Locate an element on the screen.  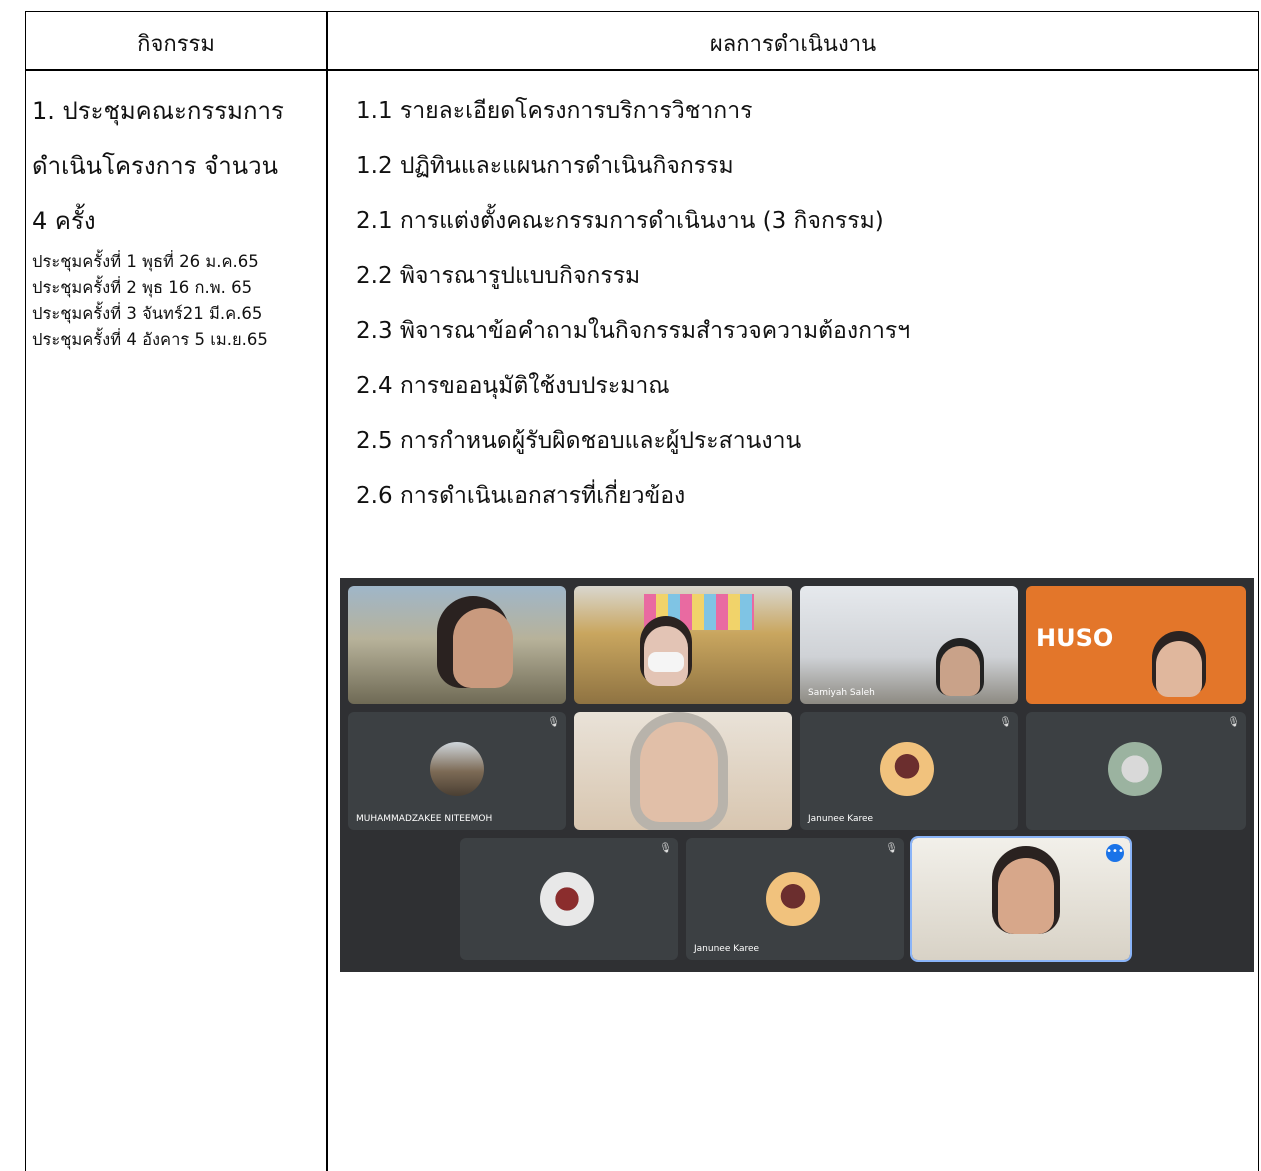
result-item: 2.4 การขออนุมัติใช้งบประมาณ is located at coordinates (513, 386).